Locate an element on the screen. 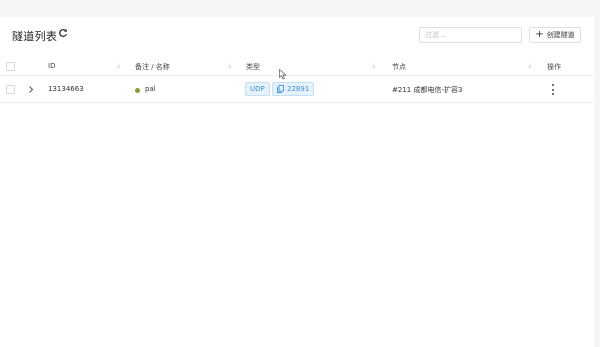 Image resolution: width=600 pixels, height=347 pixels. copy-icon is located at coordinates (280, 89).